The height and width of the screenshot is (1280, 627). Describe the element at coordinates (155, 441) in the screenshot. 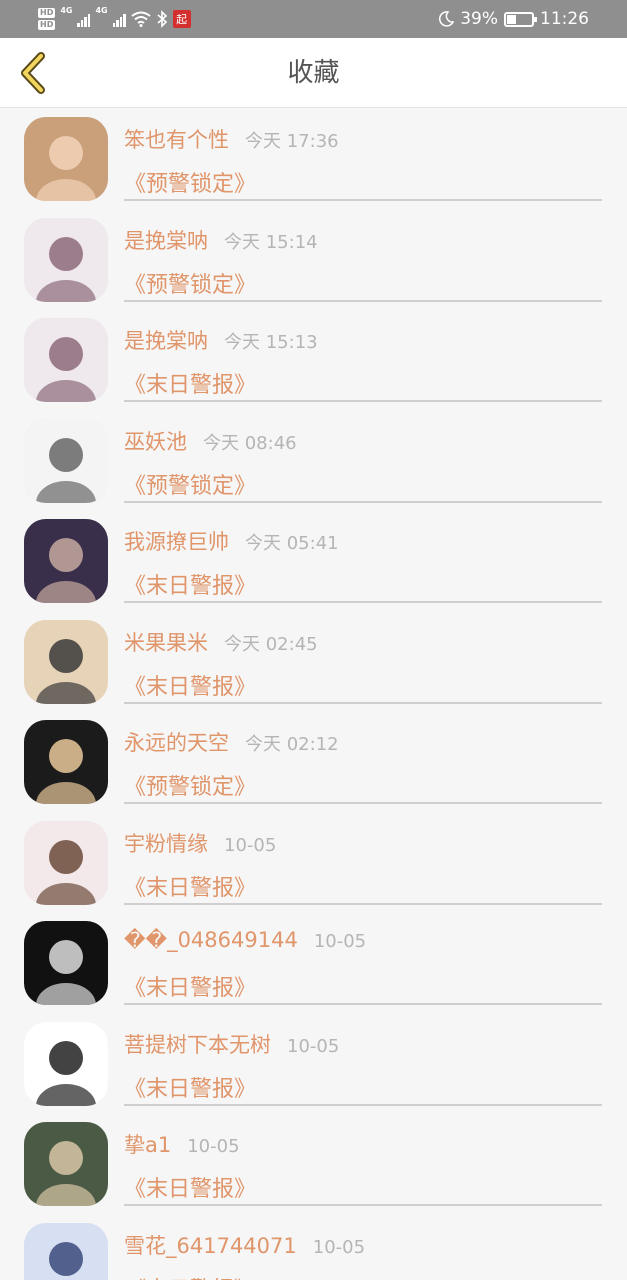

I see `user-name: 巫妖池` at that location.